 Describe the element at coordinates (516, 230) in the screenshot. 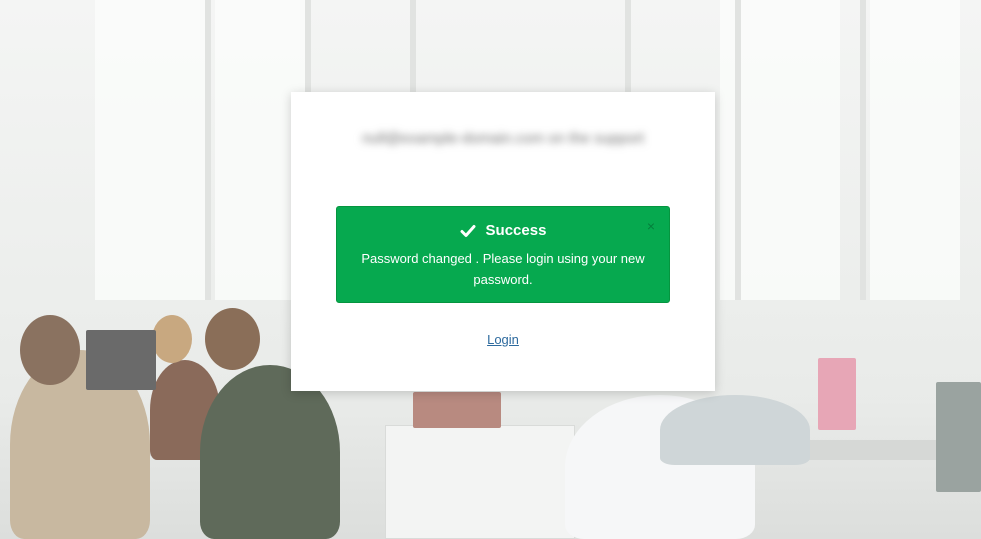

I see `alert-title: Success` at that location.